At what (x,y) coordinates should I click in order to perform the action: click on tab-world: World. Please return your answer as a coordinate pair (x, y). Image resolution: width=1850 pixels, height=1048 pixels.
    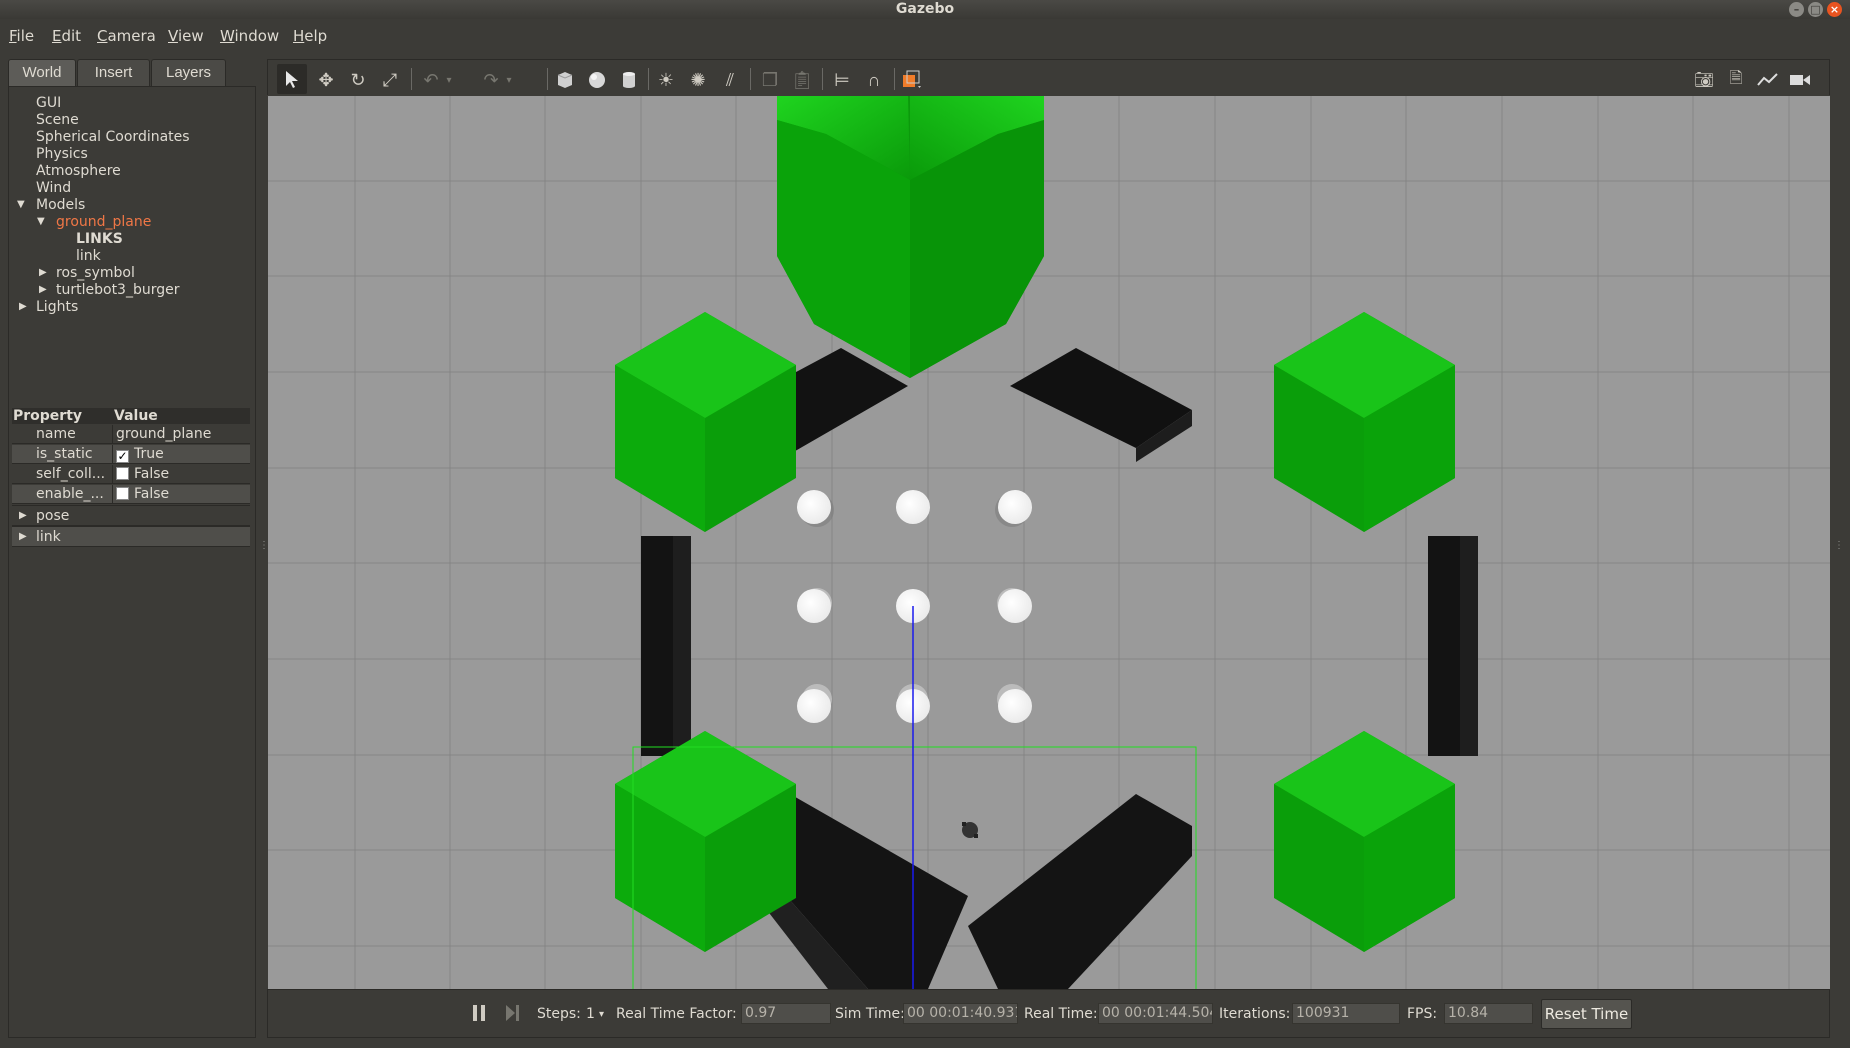
    Looking at the image, I should click on (42, 73).